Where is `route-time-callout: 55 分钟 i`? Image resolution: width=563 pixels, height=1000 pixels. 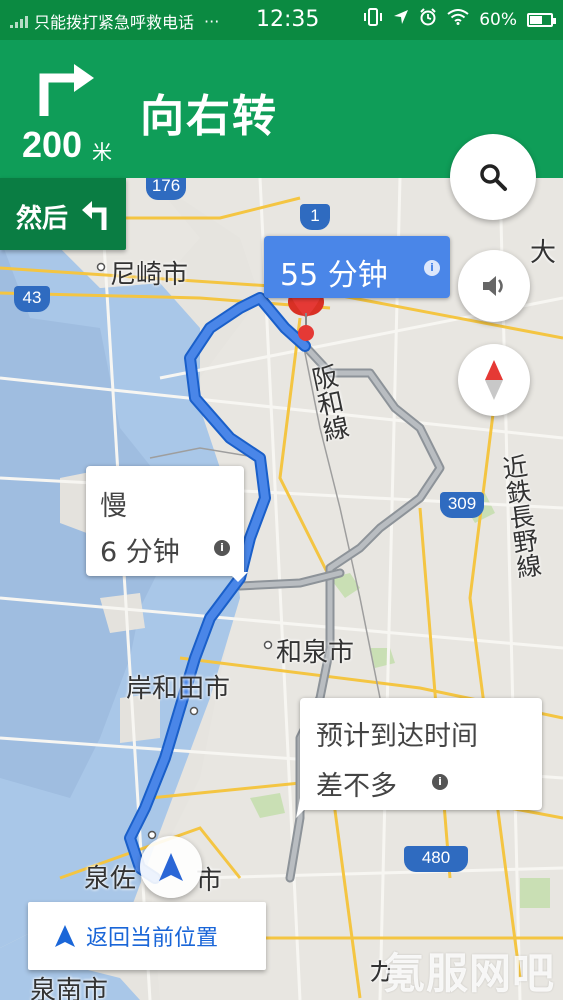
route-time-callout: 55 分钟 i is located at coordinates (357, 267).